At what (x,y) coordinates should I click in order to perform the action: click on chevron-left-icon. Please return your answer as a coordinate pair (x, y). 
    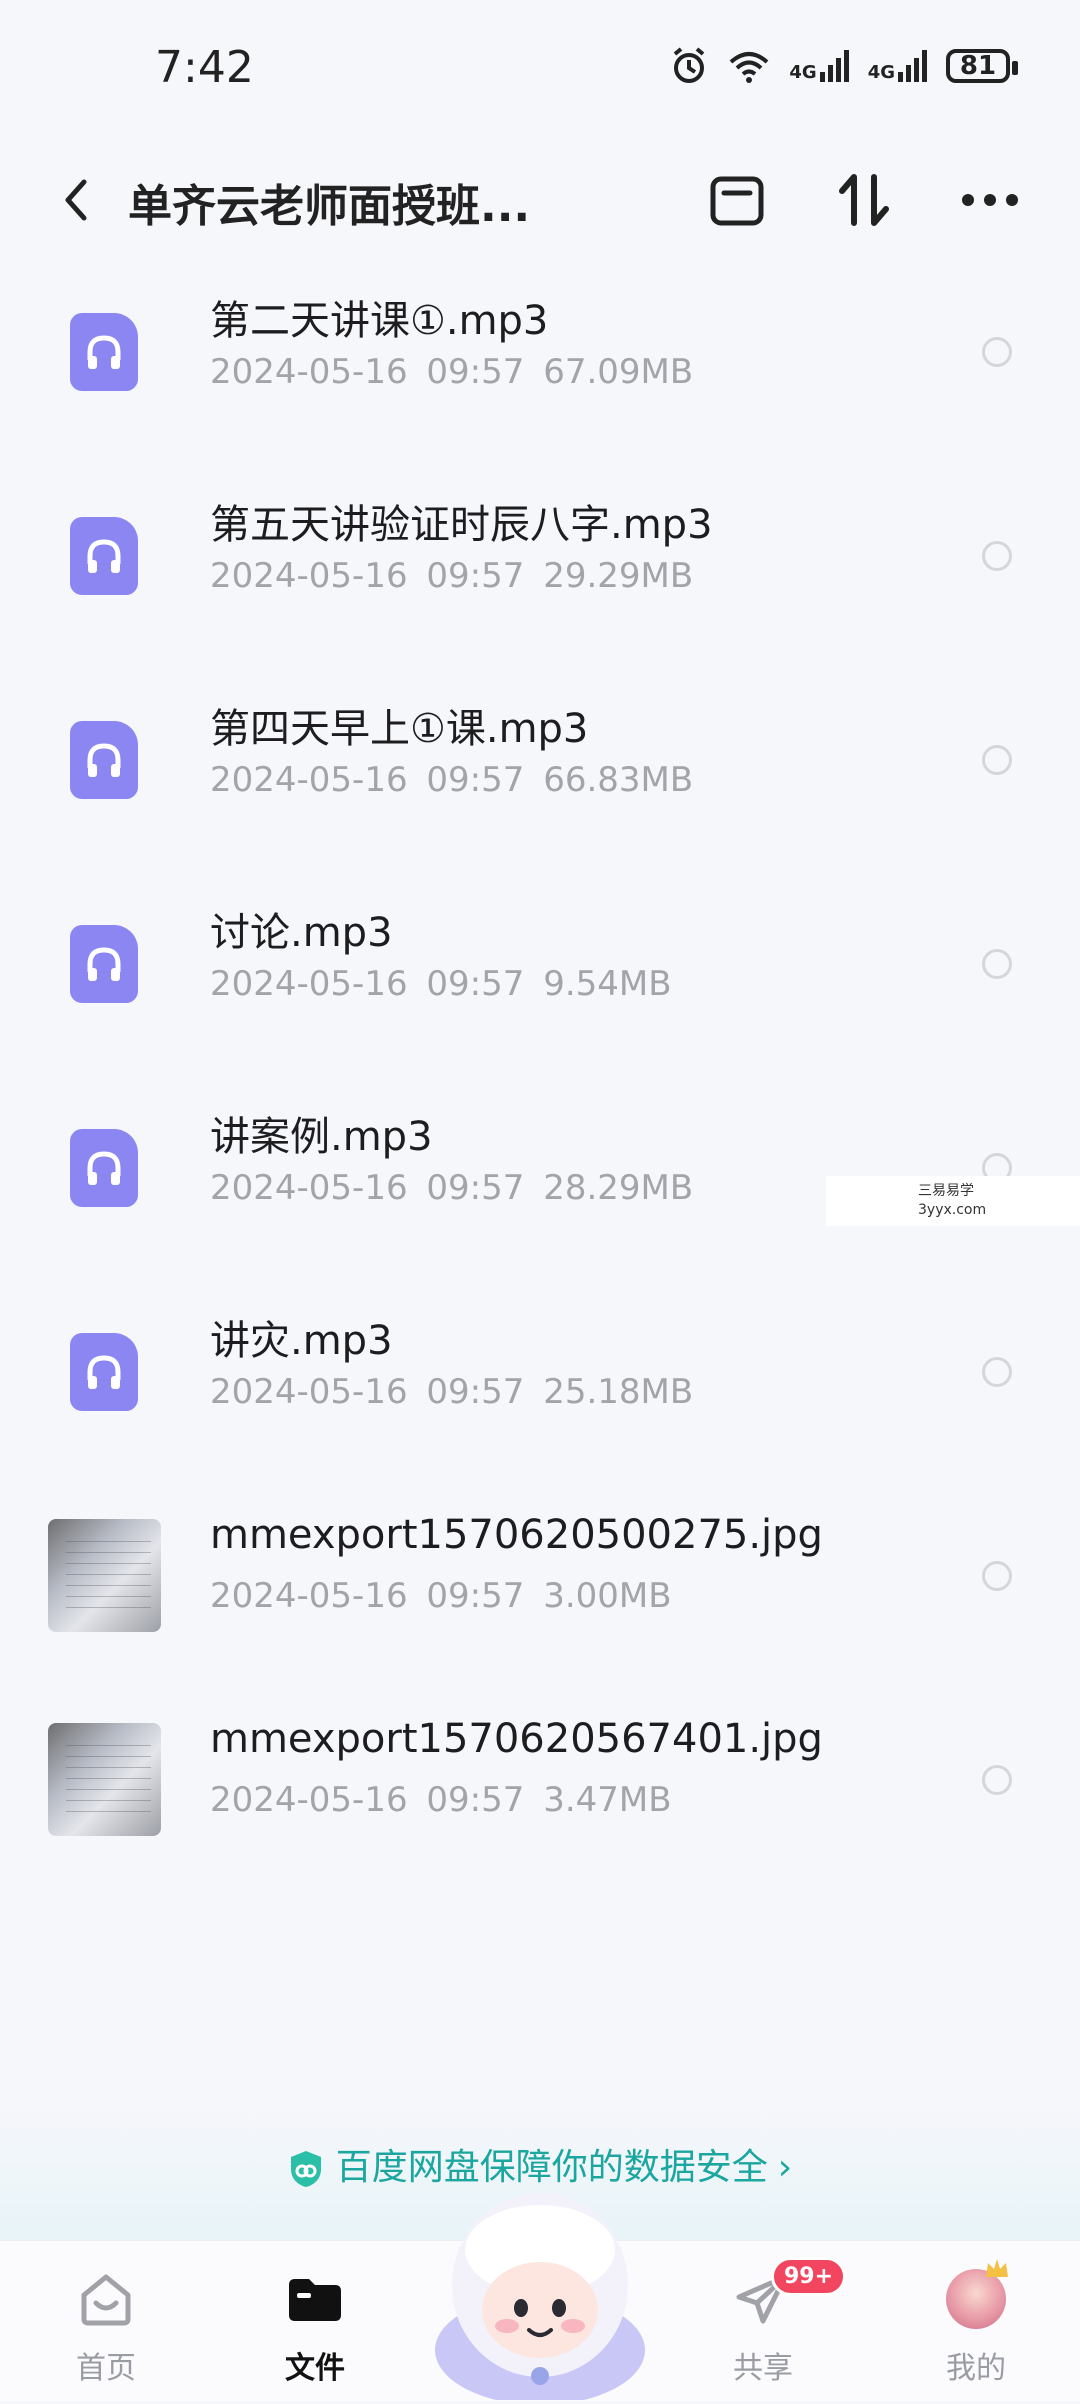
    Looking at the image, I should click on (76, 200).